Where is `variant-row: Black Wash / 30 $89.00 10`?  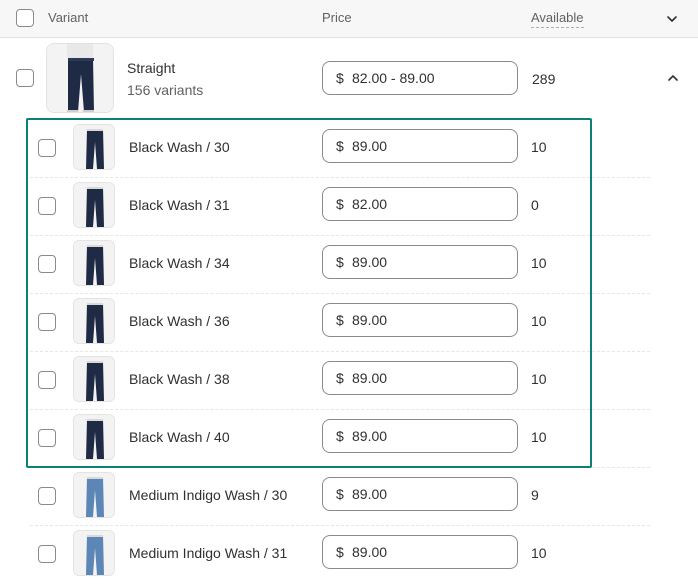 variant-row: Black Wash / 30 $89.00 10 is located at coordinates (340, 148).